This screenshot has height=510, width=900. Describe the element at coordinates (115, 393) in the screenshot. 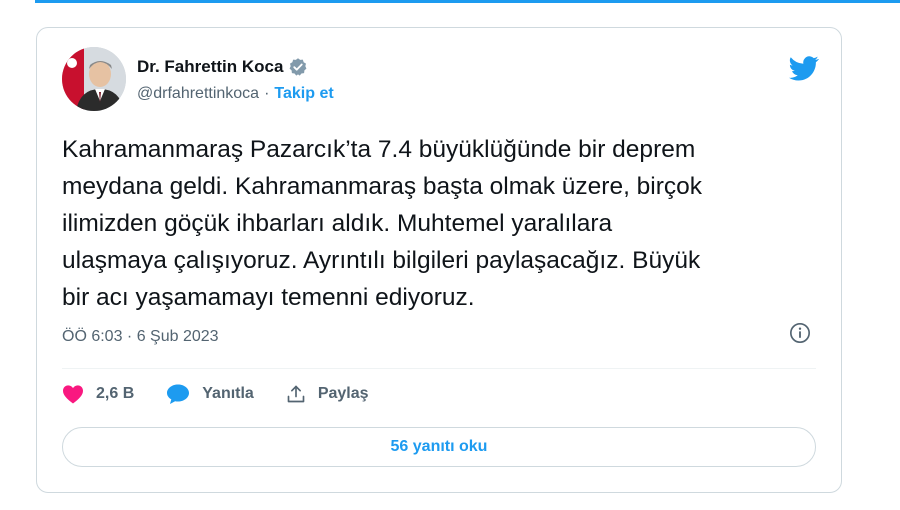

I see `like-count: 2,6 B` at that location.